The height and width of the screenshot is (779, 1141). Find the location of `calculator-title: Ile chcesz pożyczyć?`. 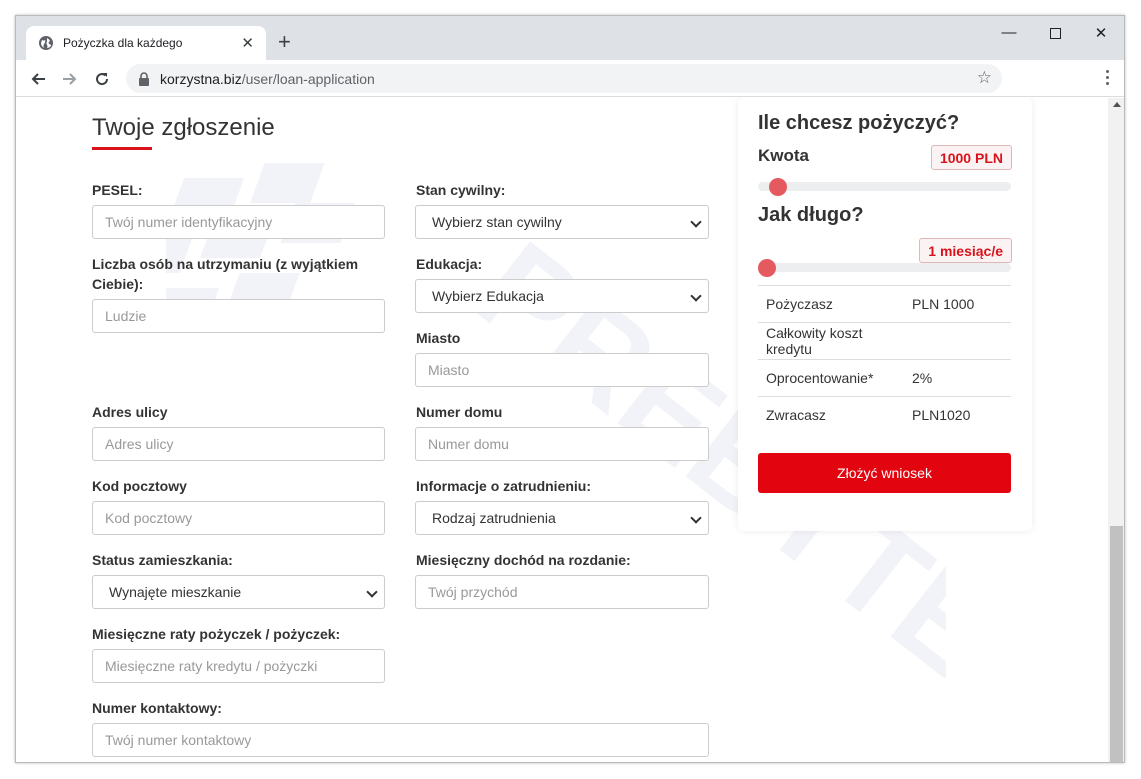

calculator-title: Ile chcesz pożyczyć? is located at coordinates (859, 123).